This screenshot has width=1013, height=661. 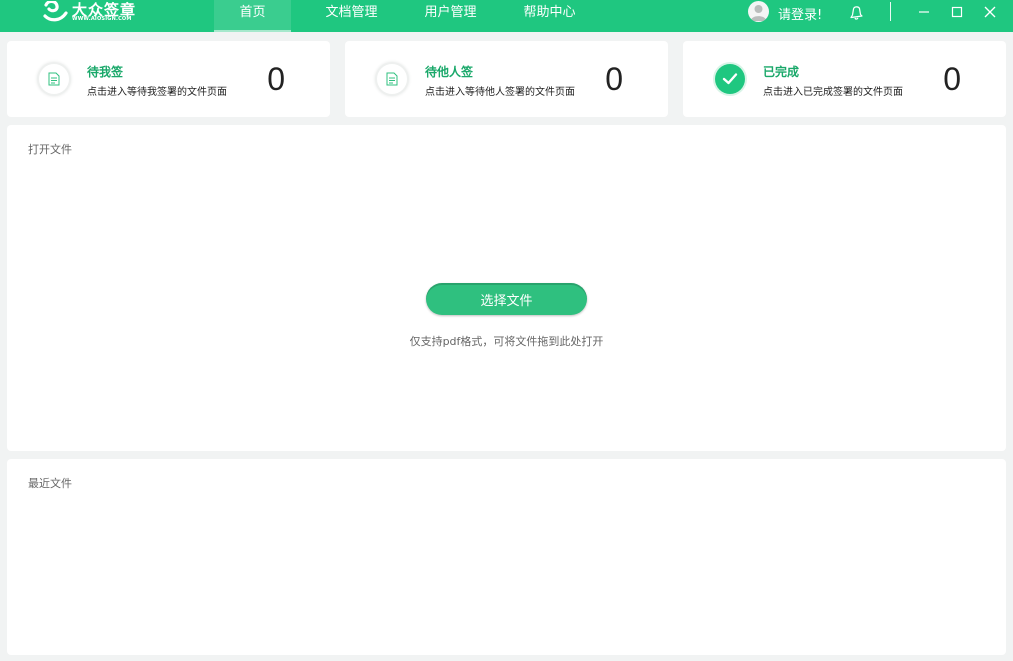 What do you see at coordinates (856, 12) in the screenshot?
I see `bell-icon` at bounding box center [856, 12].